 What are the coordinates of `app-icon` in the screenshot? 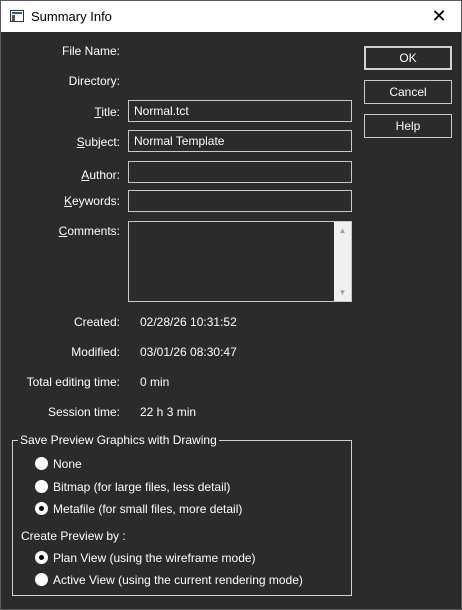 It's located at (17, 16).